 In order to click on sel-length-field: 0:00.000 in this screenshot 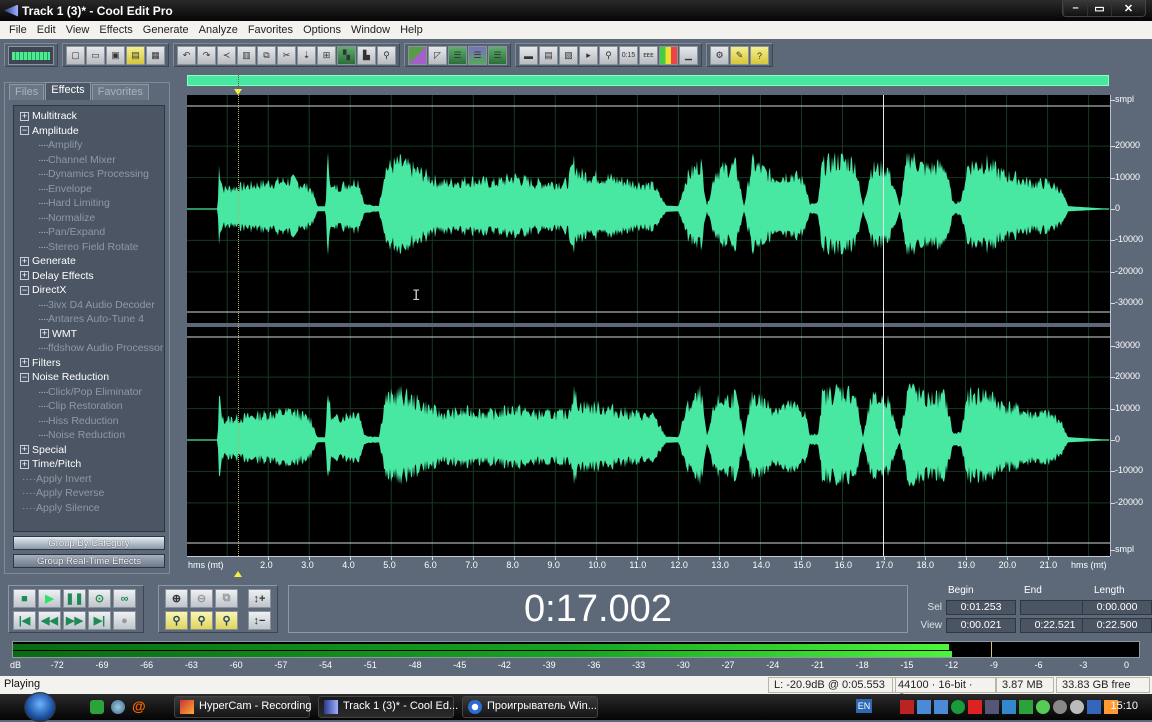, I will do `click(1117, 607)`.